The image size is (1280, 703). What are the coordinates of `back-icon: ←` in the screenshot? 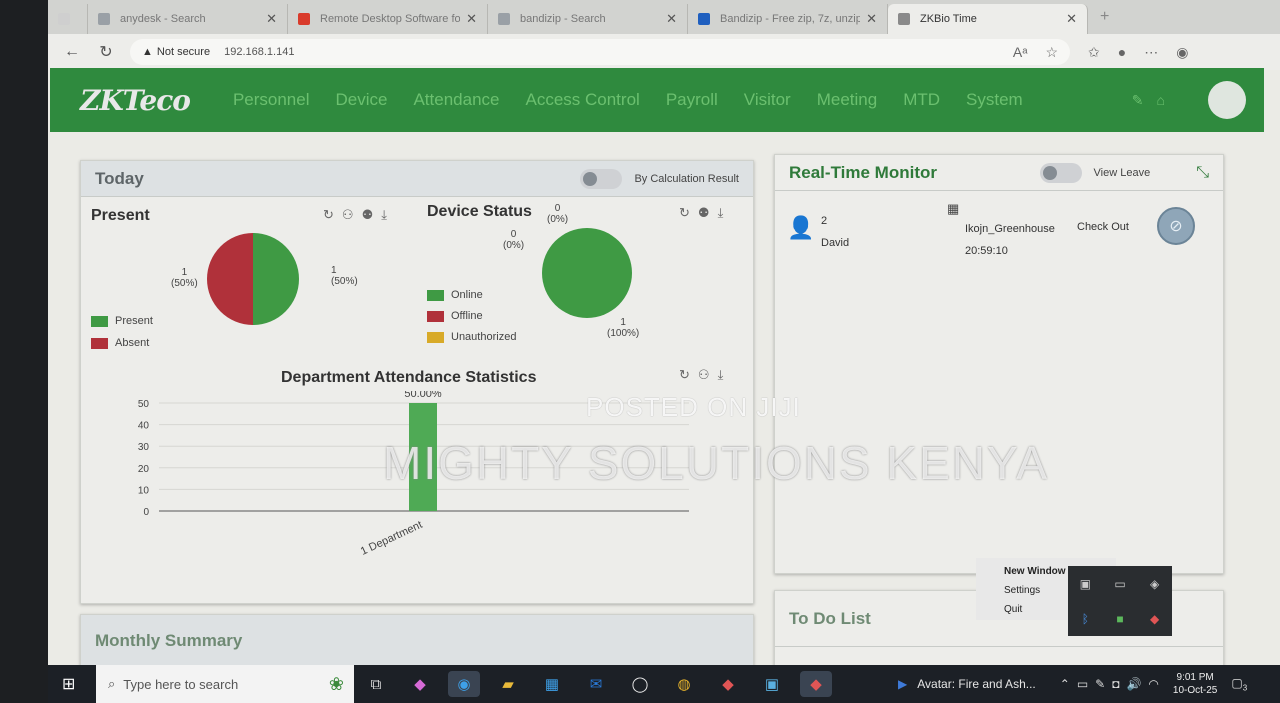 It's located at (72, 52).